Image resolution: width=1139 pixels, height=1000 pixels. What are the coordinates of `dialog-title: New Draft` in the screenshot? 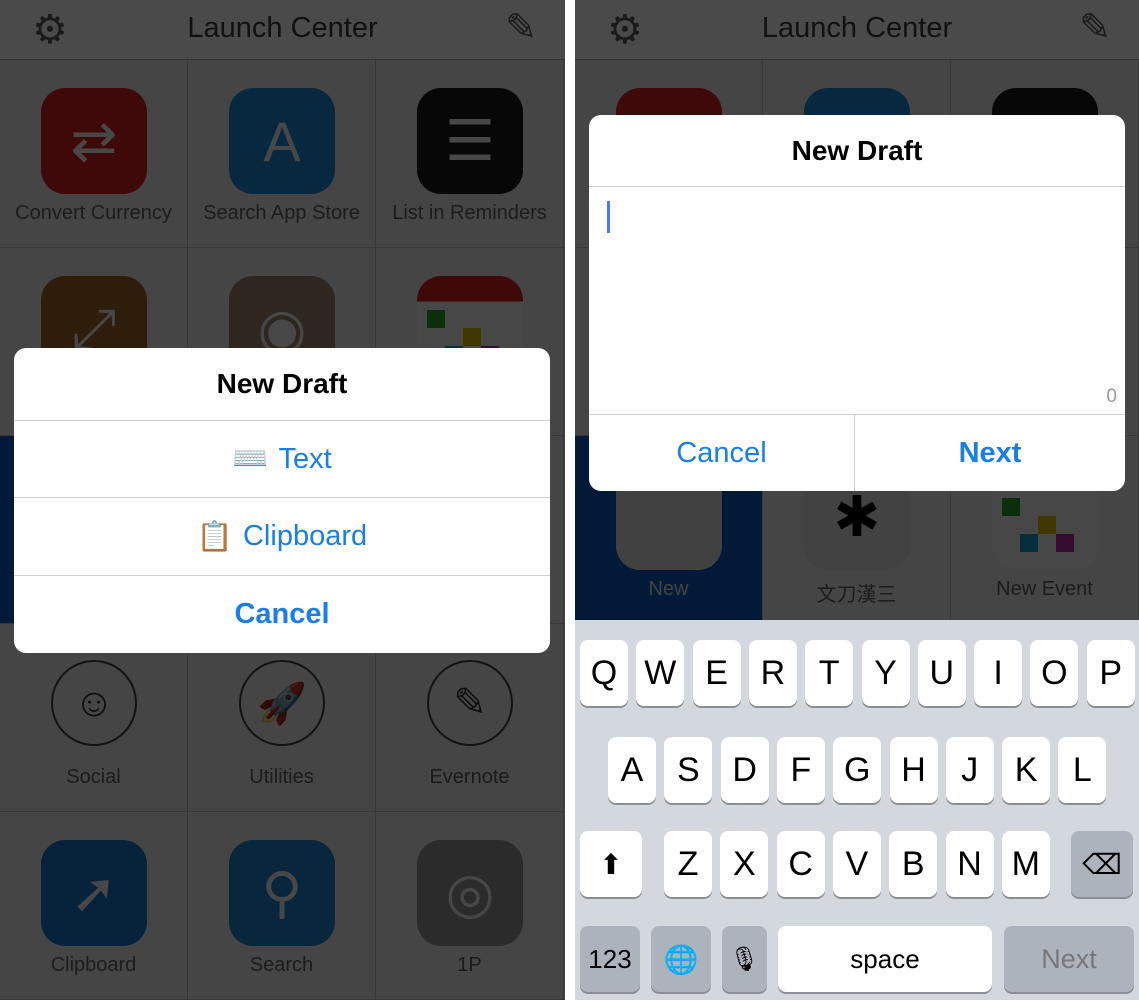 It's located at (857, 151).